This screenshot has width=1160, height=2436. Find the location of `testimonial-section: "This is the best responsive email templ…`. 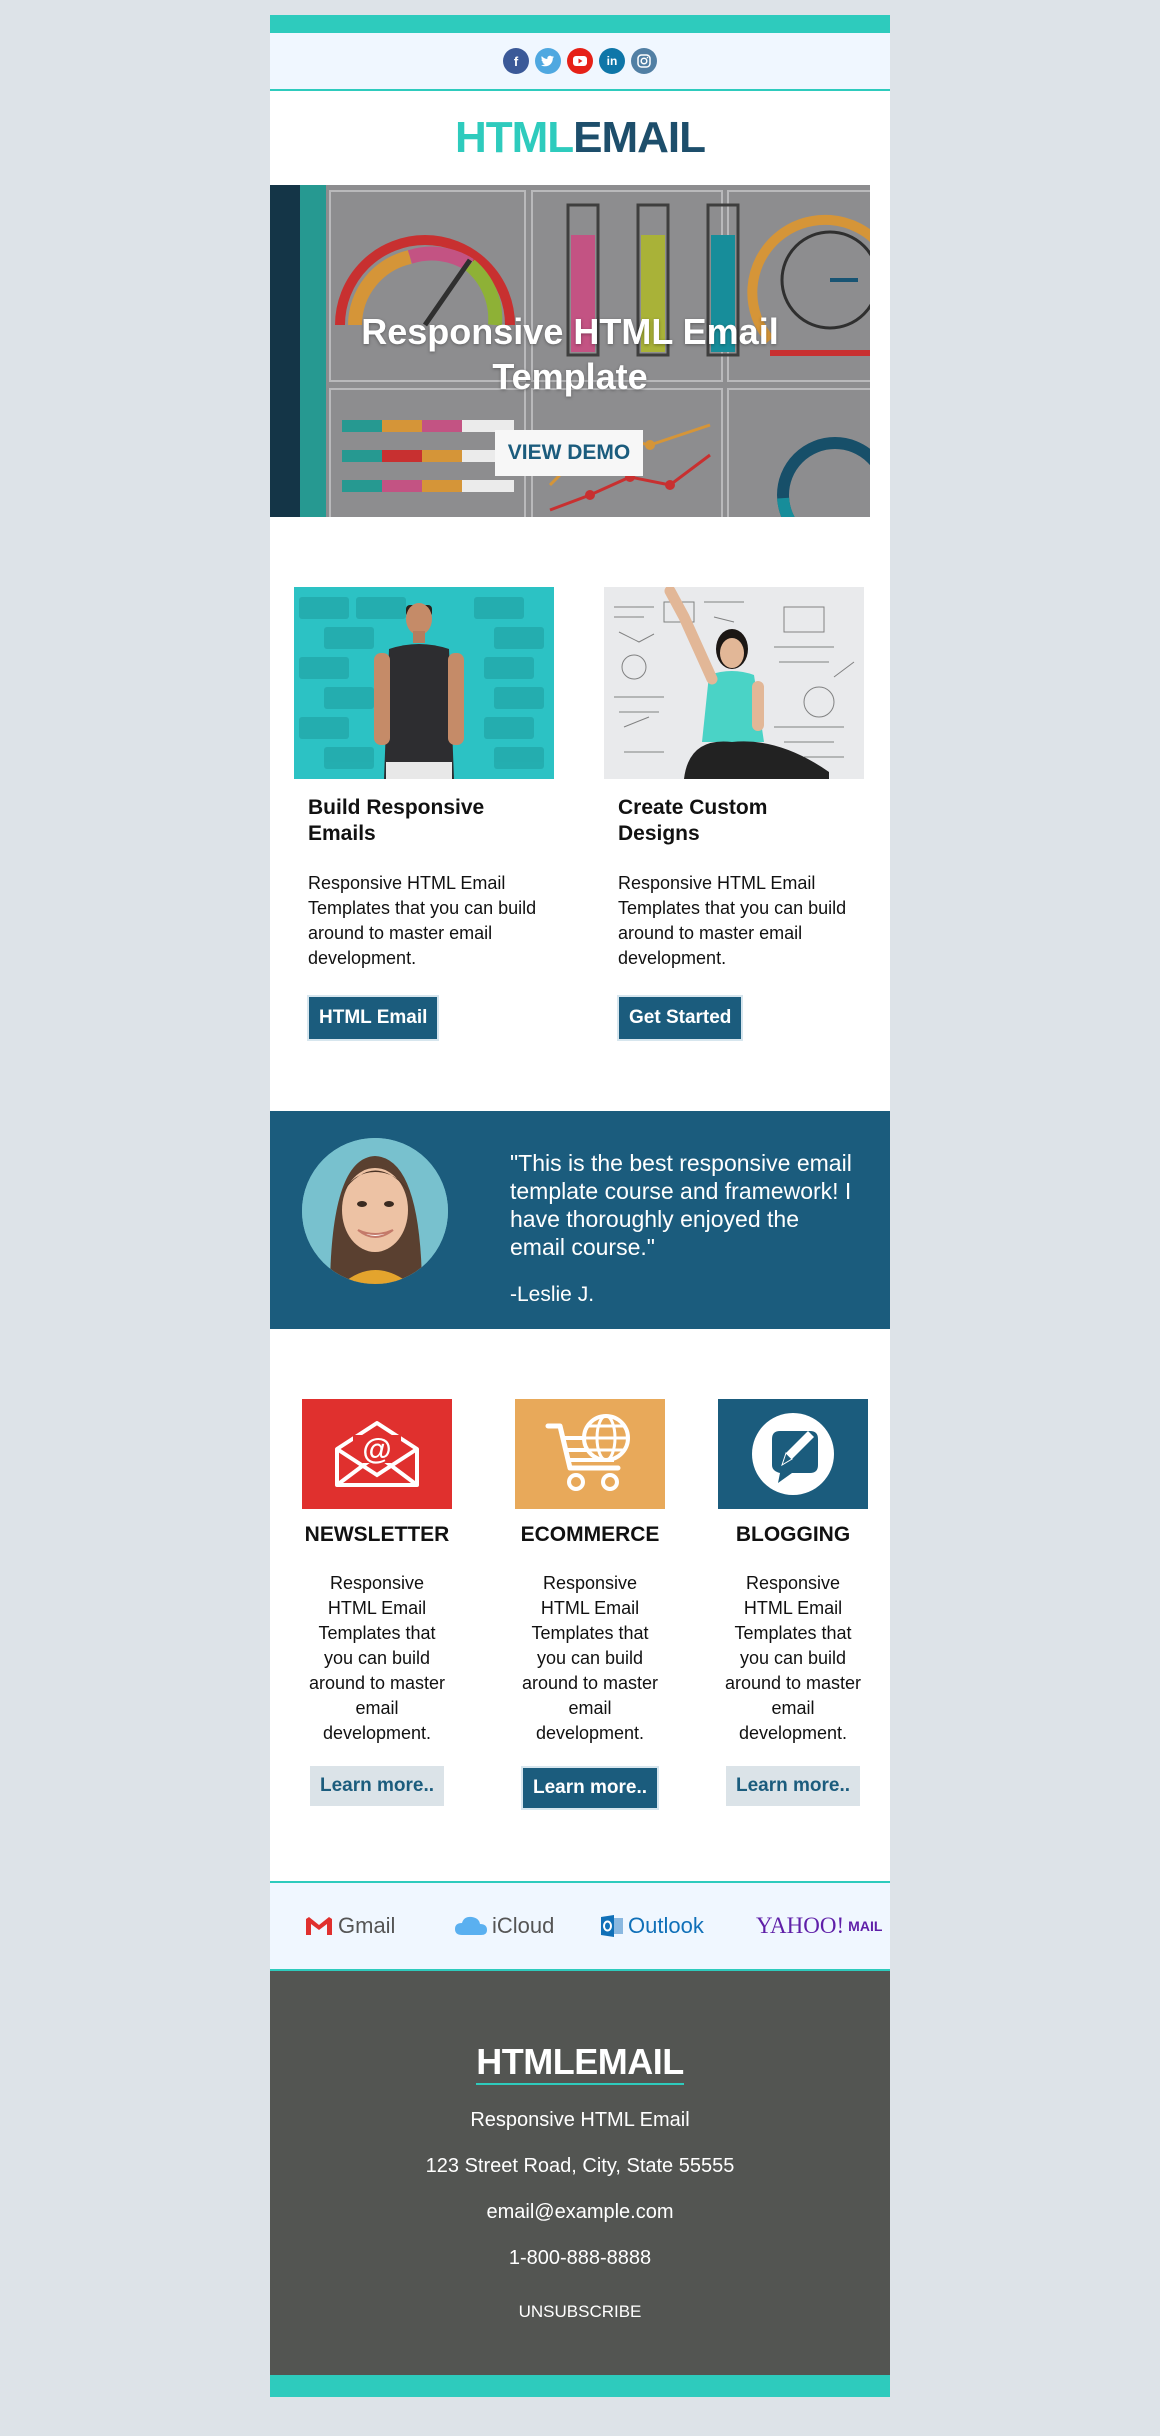

testimonial-section: "This is the best responsive email templ… is located at coordinates (580, 1220).